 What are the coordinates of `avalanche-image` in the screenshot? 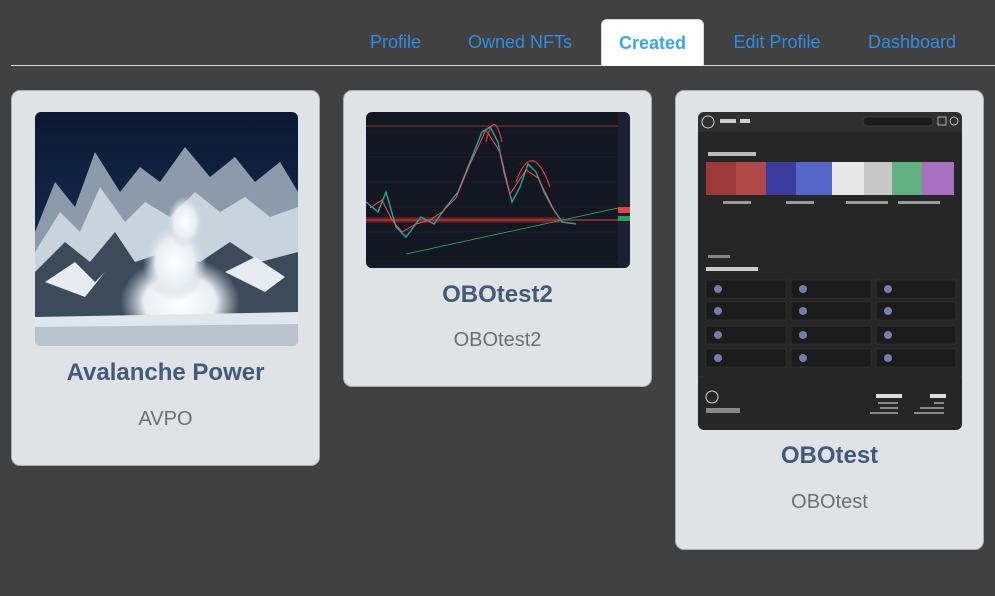 It's located at (166, 229).